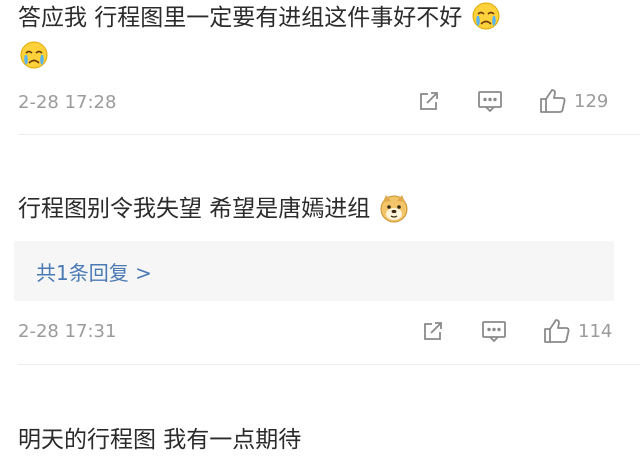 The width and height of the screenshot is (640, 463). What do you see at coordinates (394, 208) in the screenshot?
I see `doge-icon` at bounding box center [394, 208].